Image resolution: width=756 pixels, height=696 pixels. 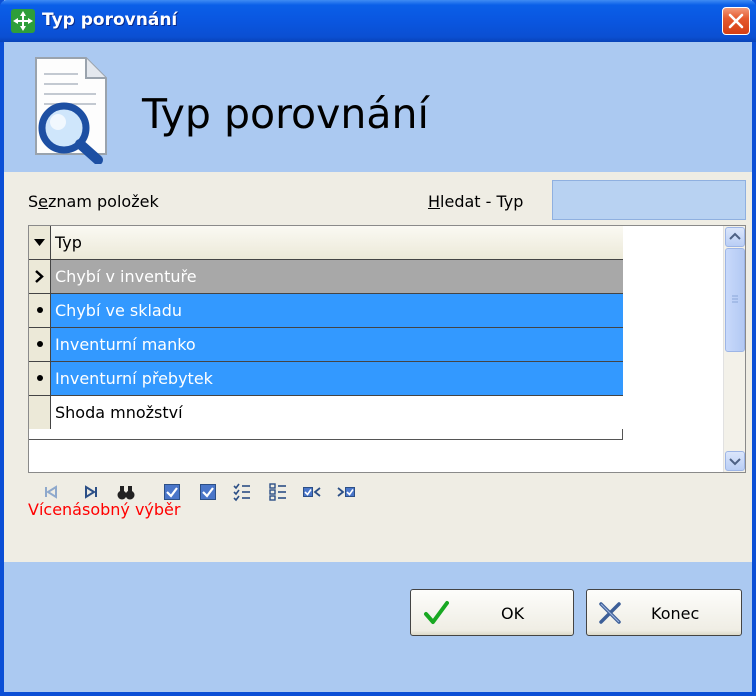 What do you see at coordinates (126, 492) in the screenshot?
I see `binoculars-icon` at bounding box center [126, 492].